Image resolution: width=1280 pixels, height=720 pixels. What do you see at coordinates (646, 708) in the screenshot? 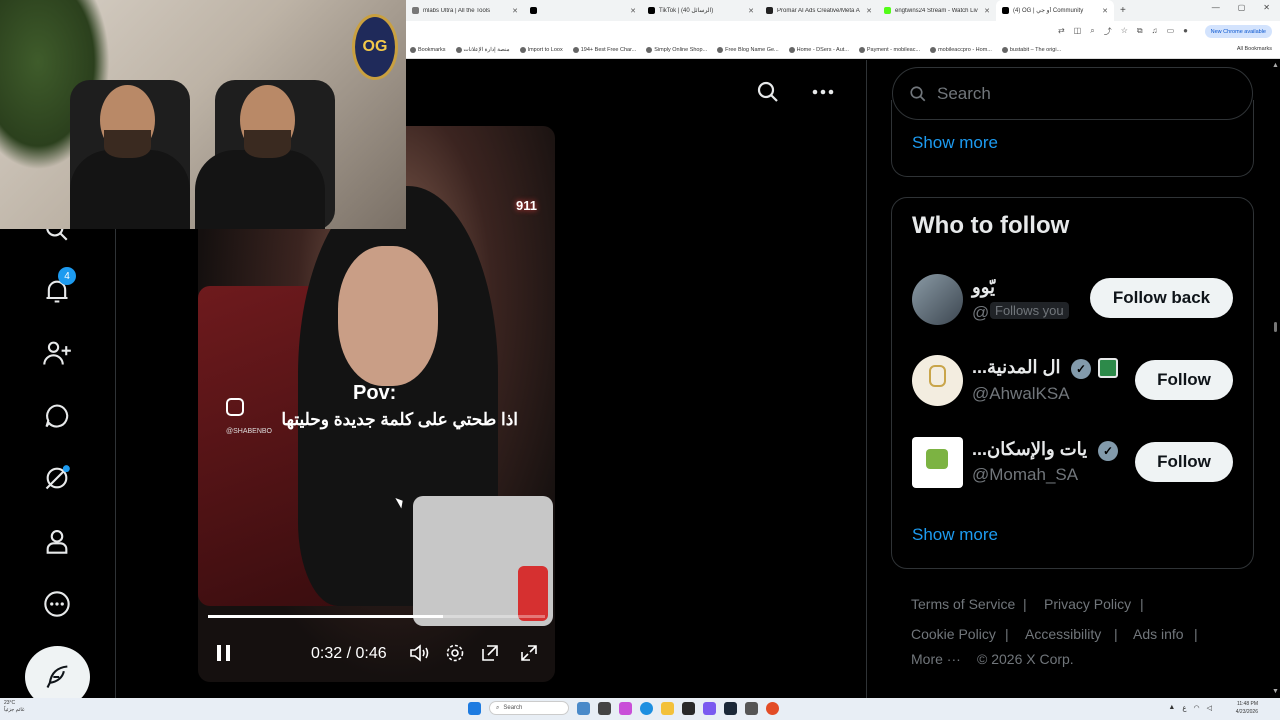
I see `edge-icon` at bounding box center [646, 708].